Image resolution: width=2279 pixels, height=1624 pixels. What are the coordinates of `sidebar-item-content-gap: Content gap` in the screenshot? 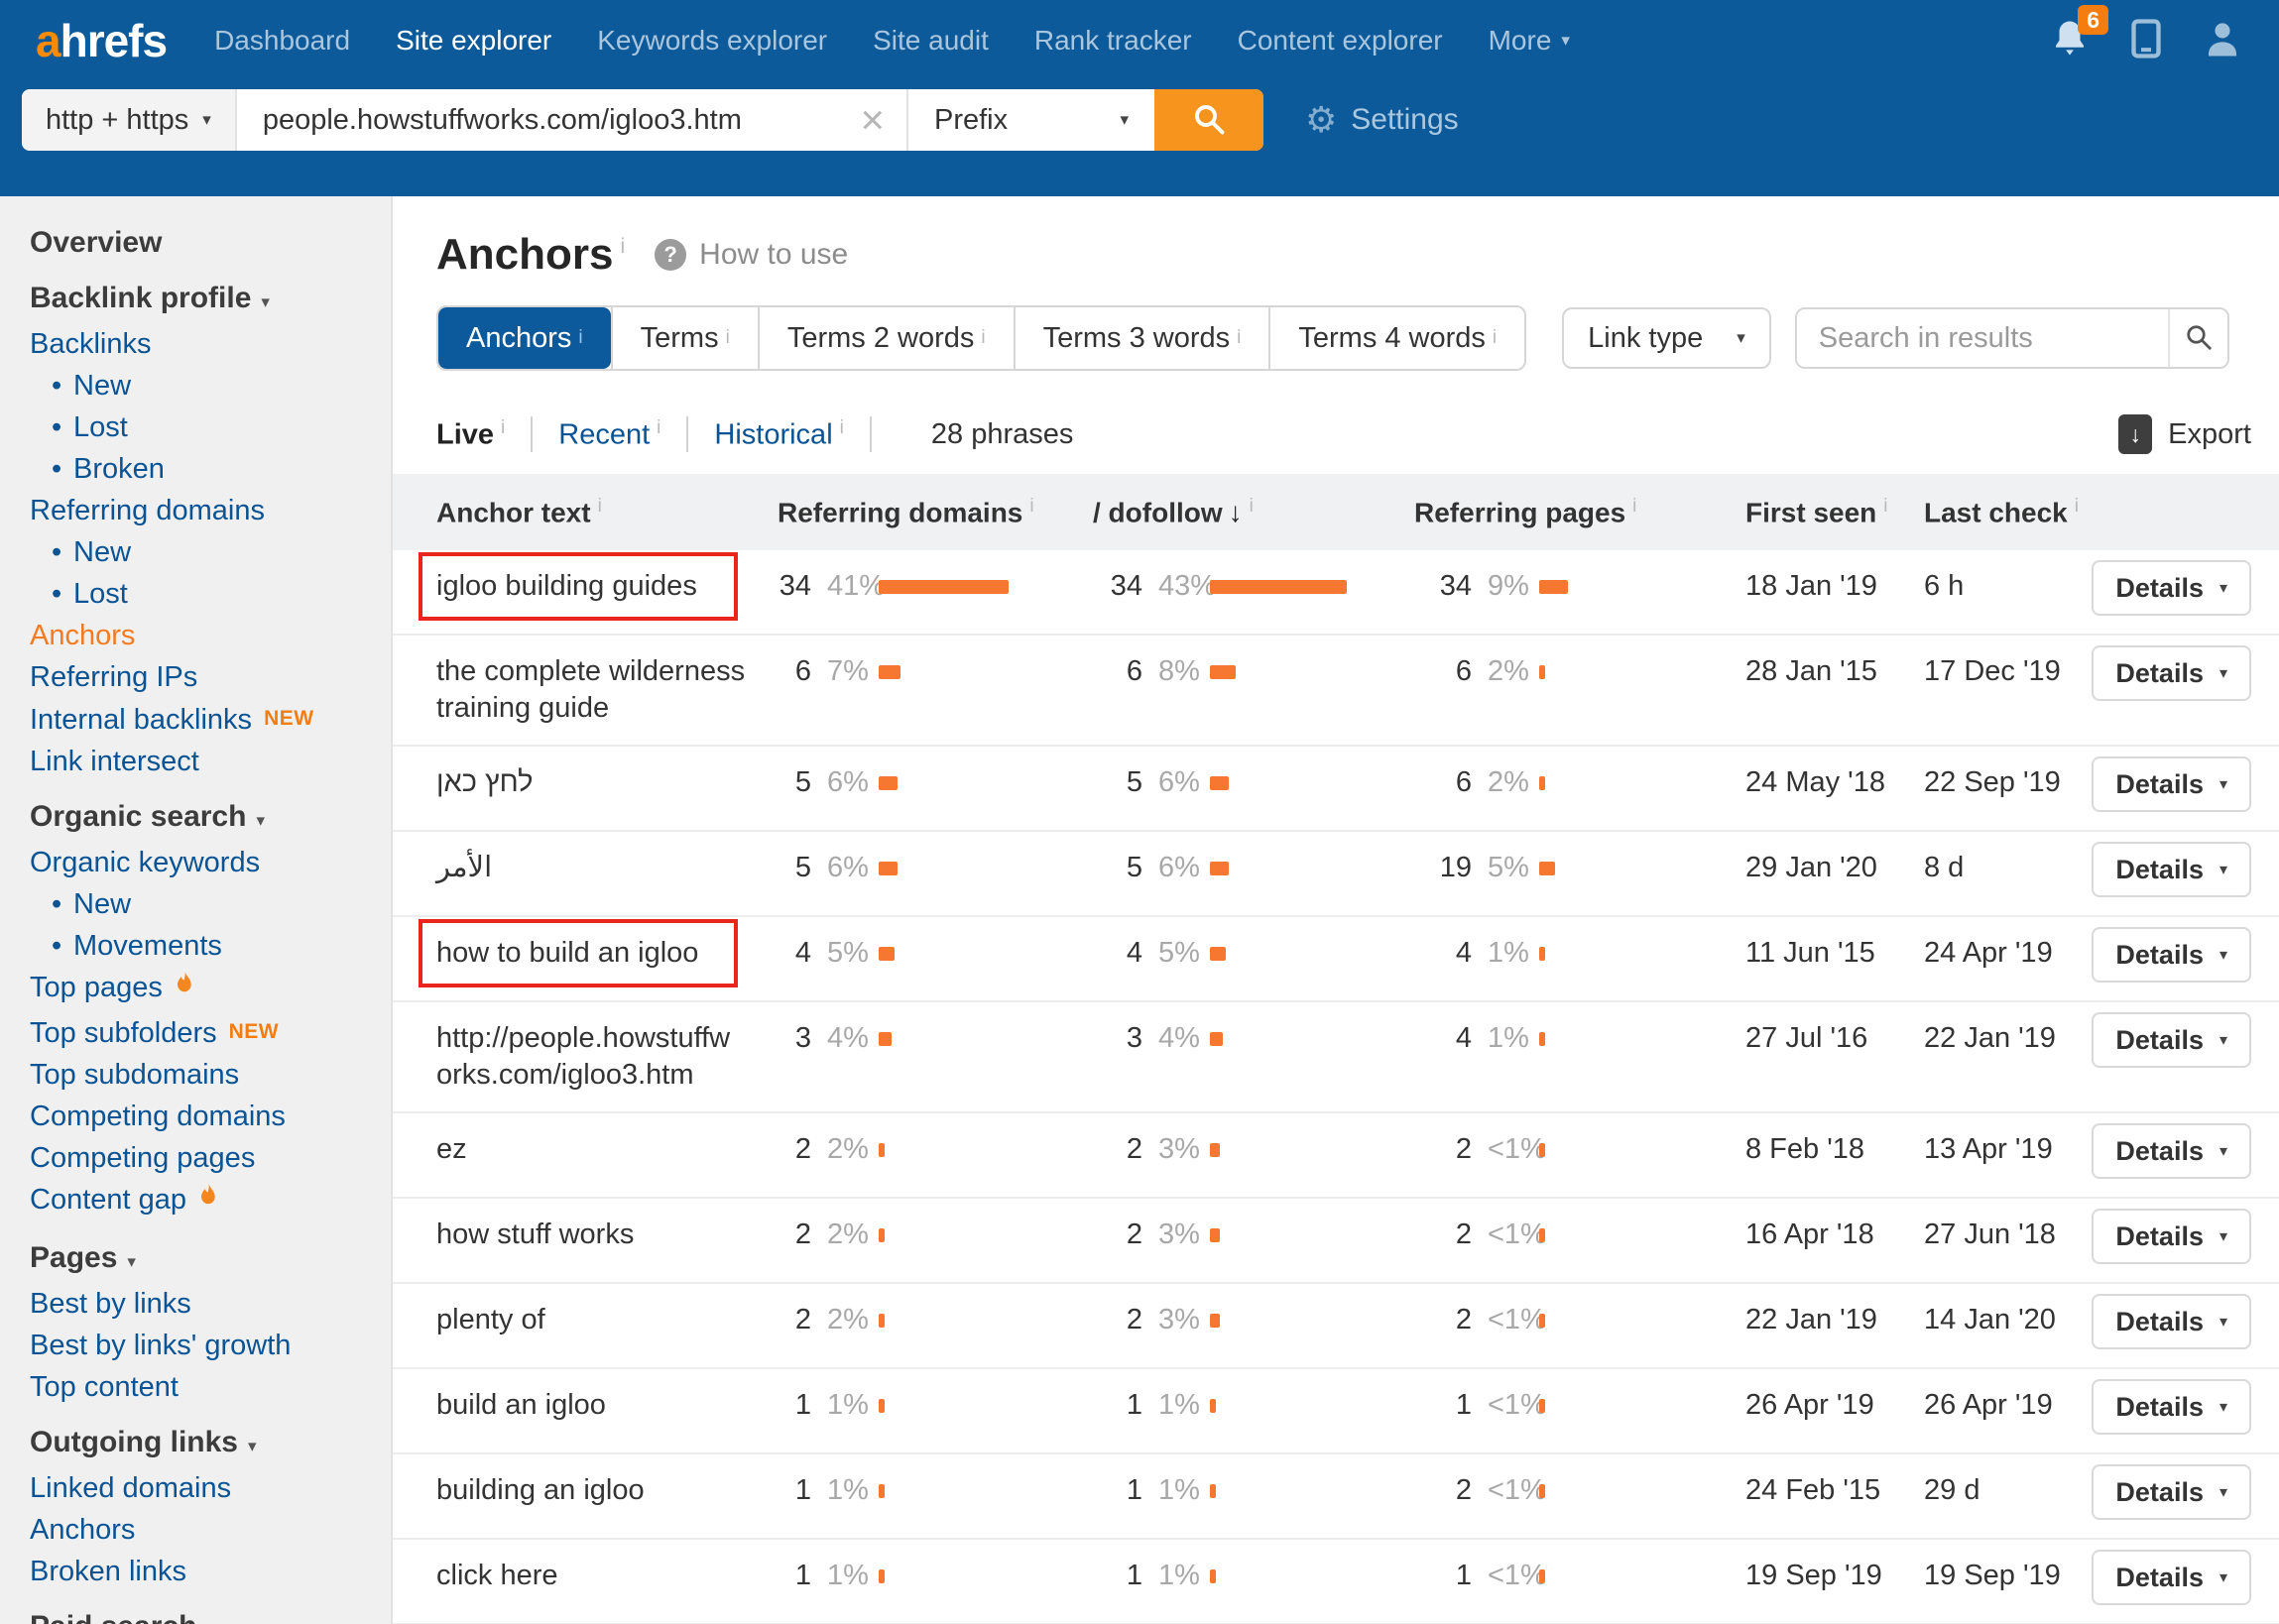 It's located at (210, 1201).